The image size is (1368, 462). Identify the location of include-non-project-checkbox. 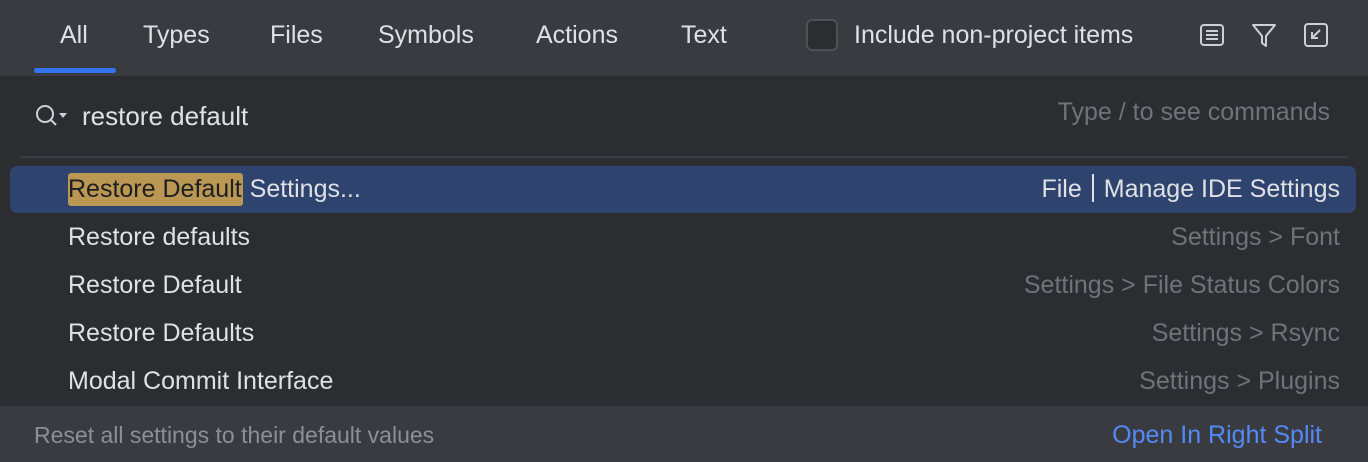
(822, 35).